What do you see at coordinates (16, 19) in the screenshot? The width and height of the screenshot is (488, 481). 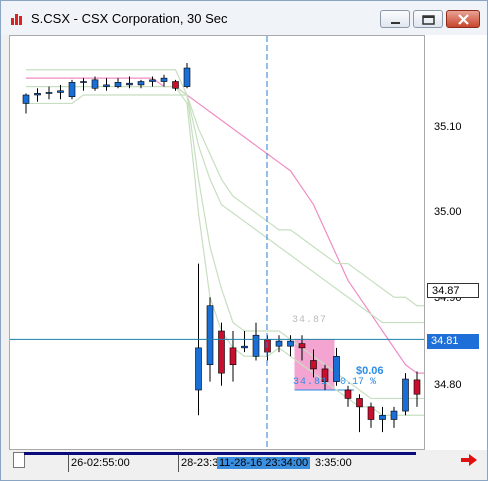 I see `chart-app-icon` at bounding box center [16, 19].